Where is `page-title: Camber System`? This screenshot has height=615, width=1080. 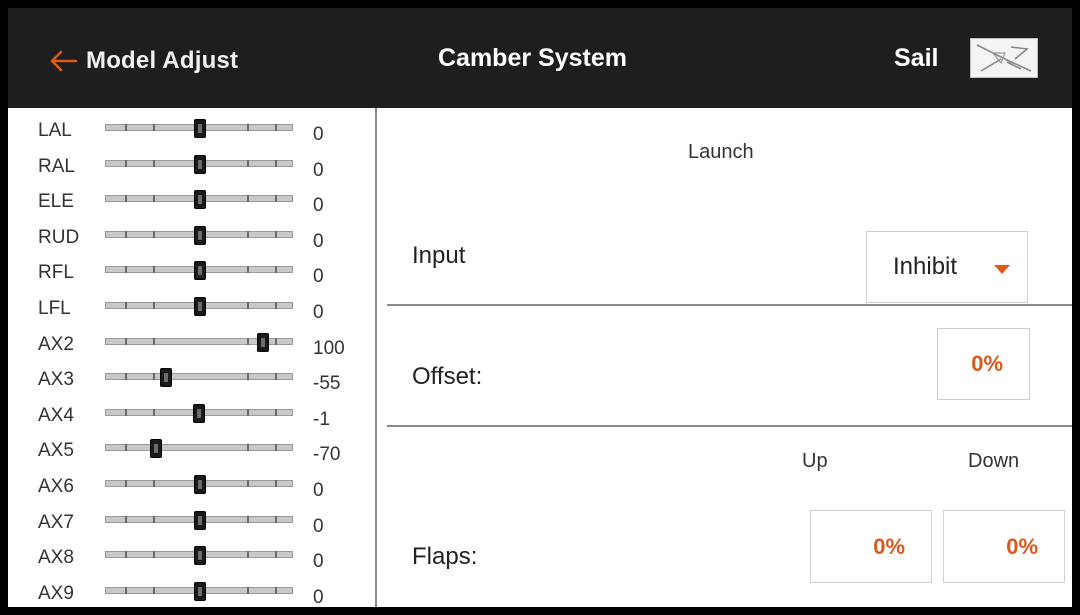 page-title: Camber System is located at coordinates (532, 58).